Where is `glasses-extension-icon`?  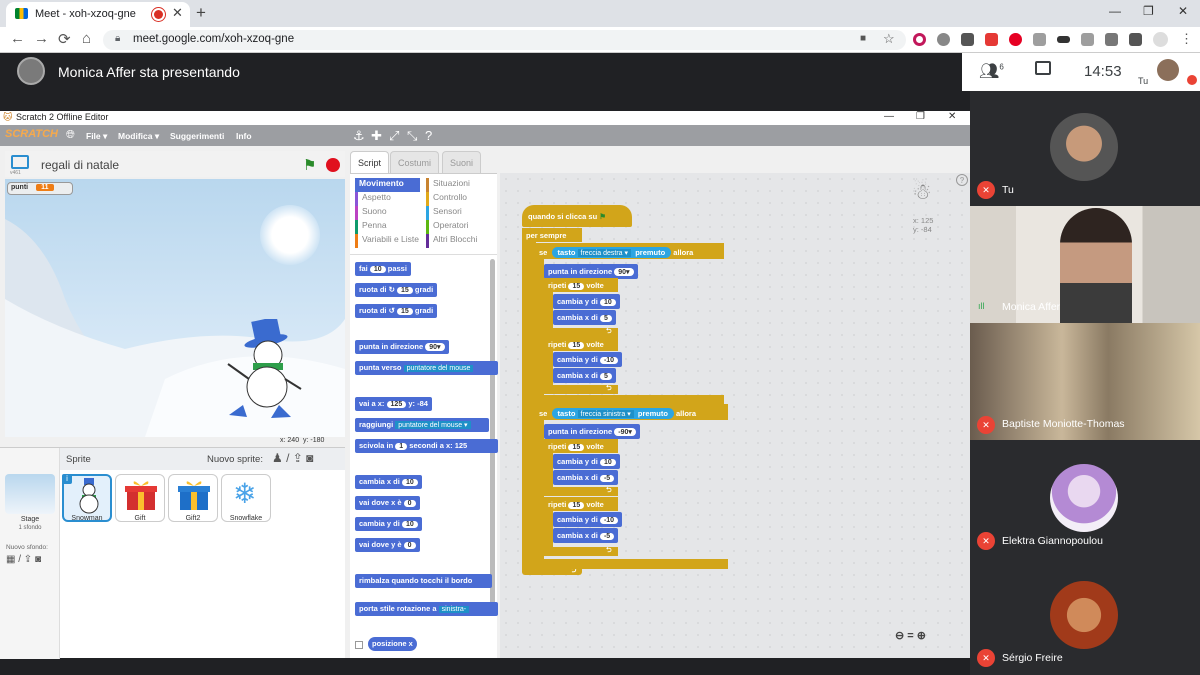 glasses-extension-icon is located at coordinates (1063, 39).